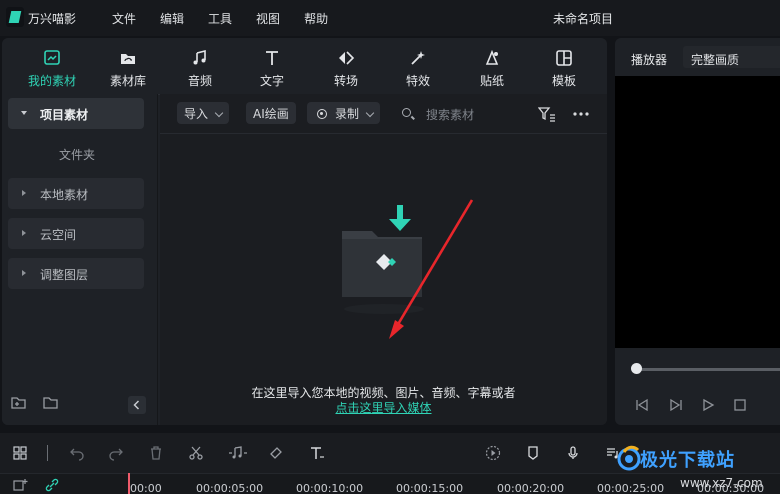 Image resolution: width=780 pixels, height=494 pixels. I want to click on media-toolbar: 导入 AI绘画 录制 搜索素材, so click(383, 114).